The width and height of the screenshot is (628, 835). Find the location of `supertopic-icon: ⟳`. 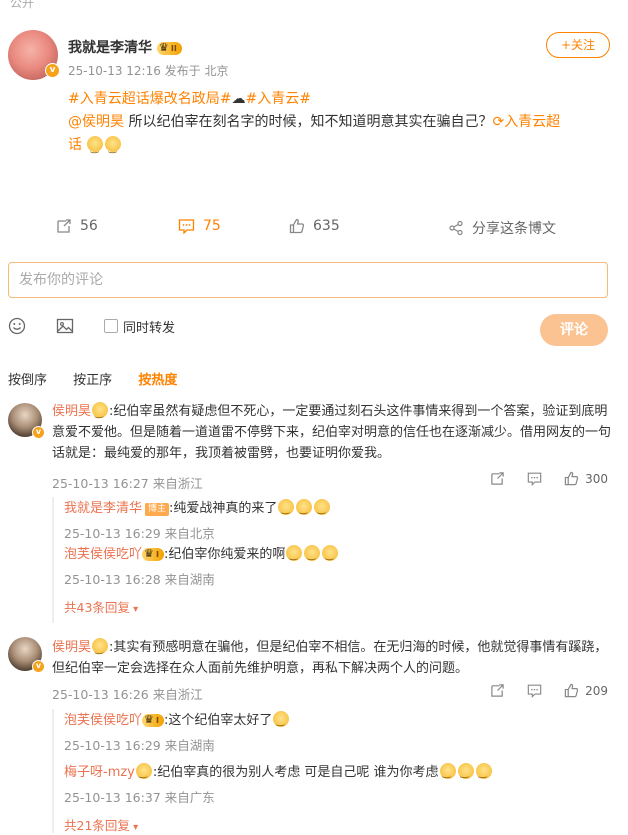

supertopic-icon: ⟳ is located at coordinates (498, 122).